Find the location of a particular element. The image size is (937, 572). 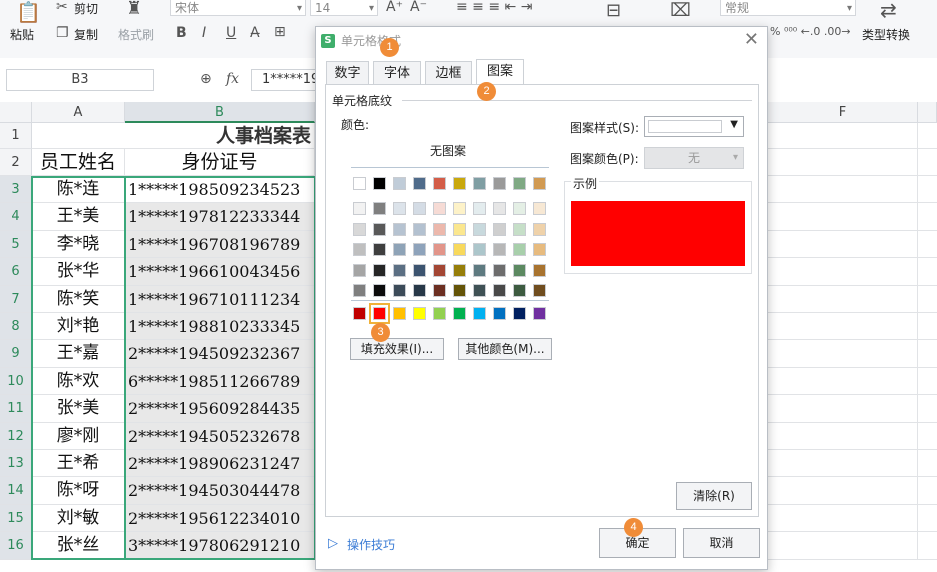

cell-employee-name: 王*美 is located at coordinates (78, 217).